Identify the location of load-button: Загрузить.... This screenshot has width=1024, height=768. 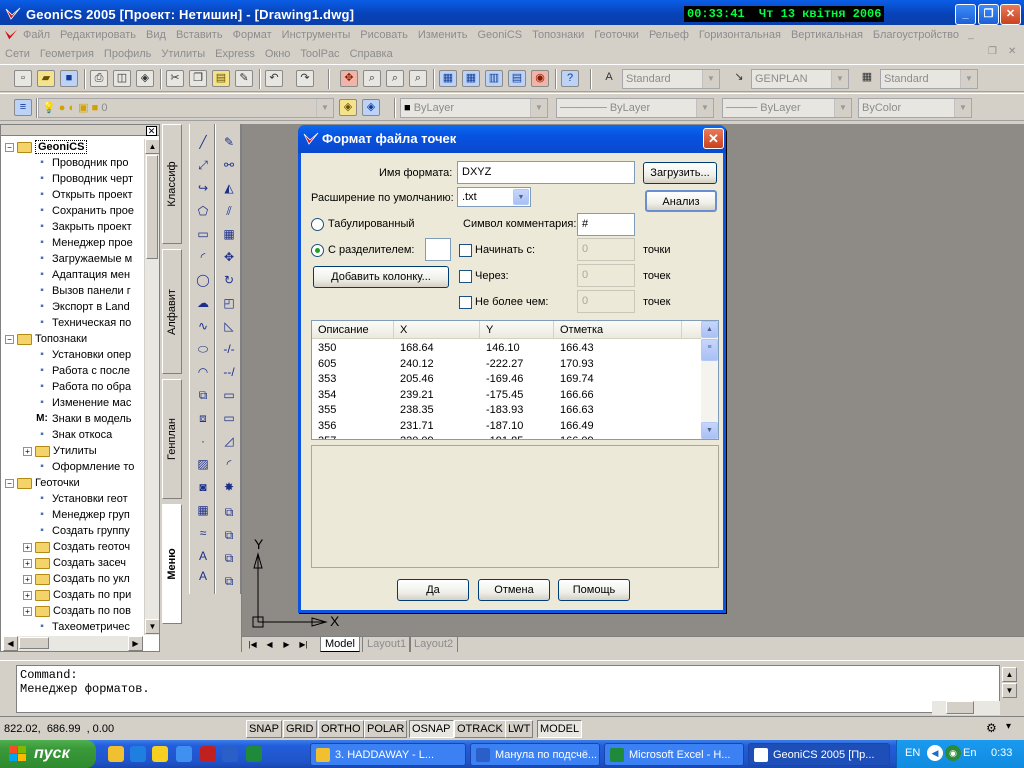
(680, 173).